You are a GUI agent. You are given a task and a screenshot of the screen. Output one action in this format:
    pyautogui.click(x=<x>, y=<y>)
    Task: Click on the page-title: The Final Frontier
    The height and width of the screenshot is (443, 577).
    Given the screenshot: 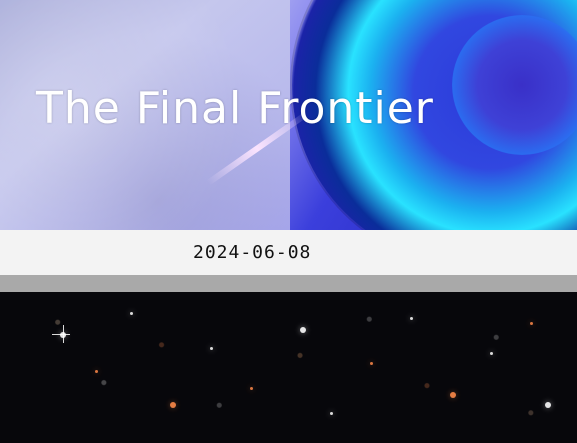 What is the action you would take?
    pyautogui.click(x=235, y=109)
    